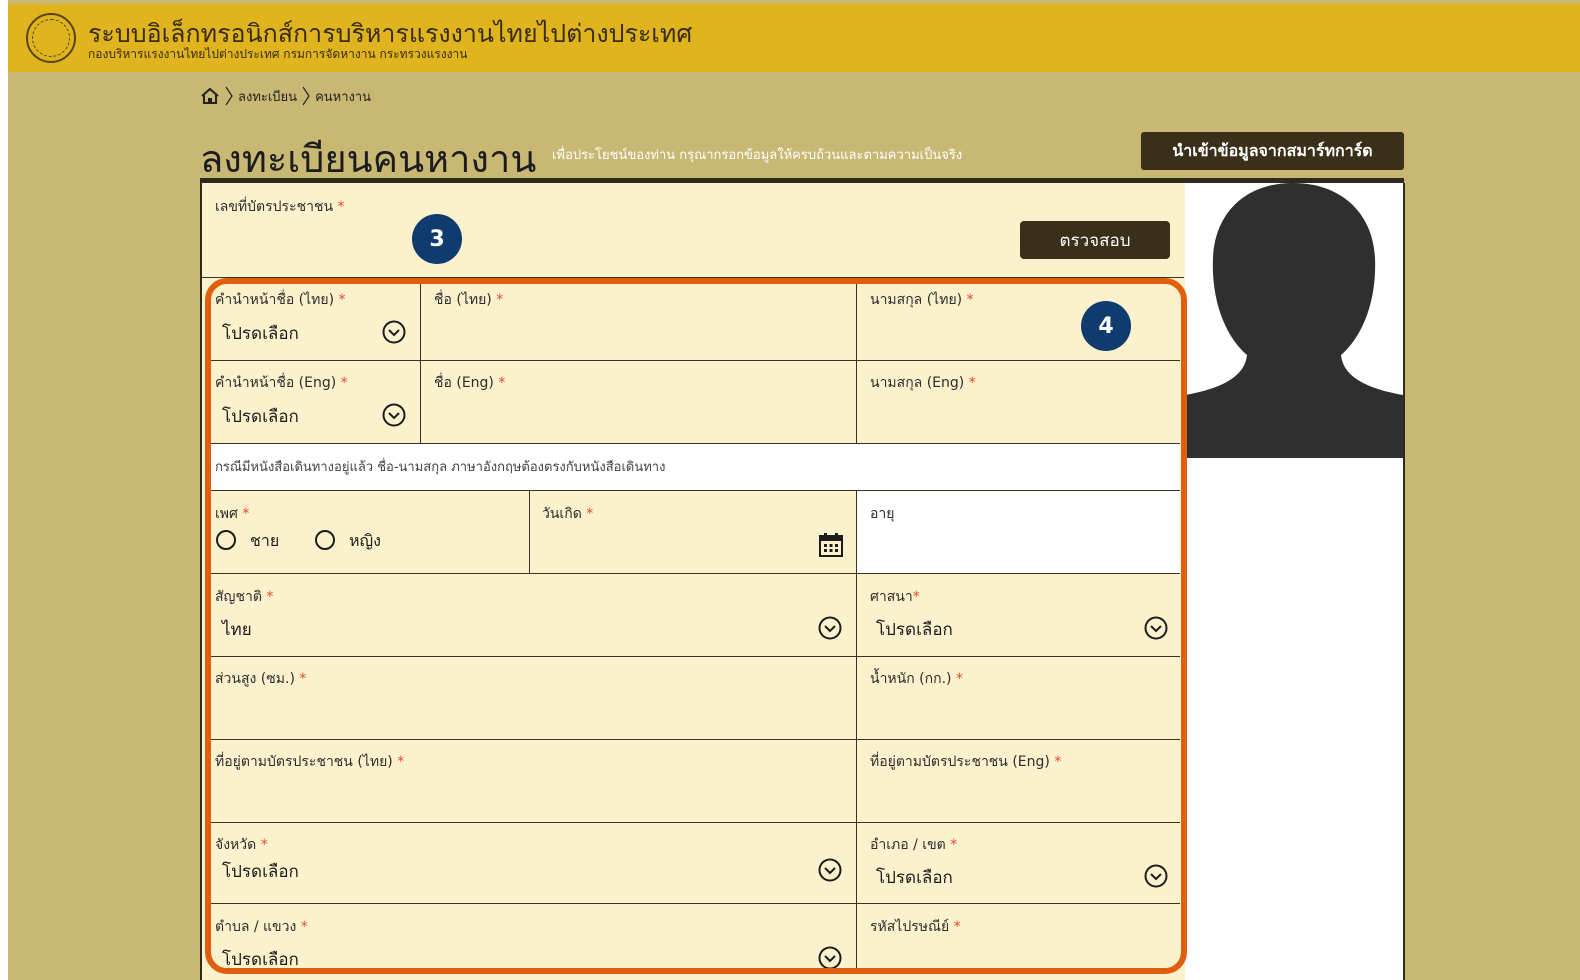 Image resolution: width=1580 pixels, height=980 pixels. I want to click on gender-male-radio, so click(226, 540).